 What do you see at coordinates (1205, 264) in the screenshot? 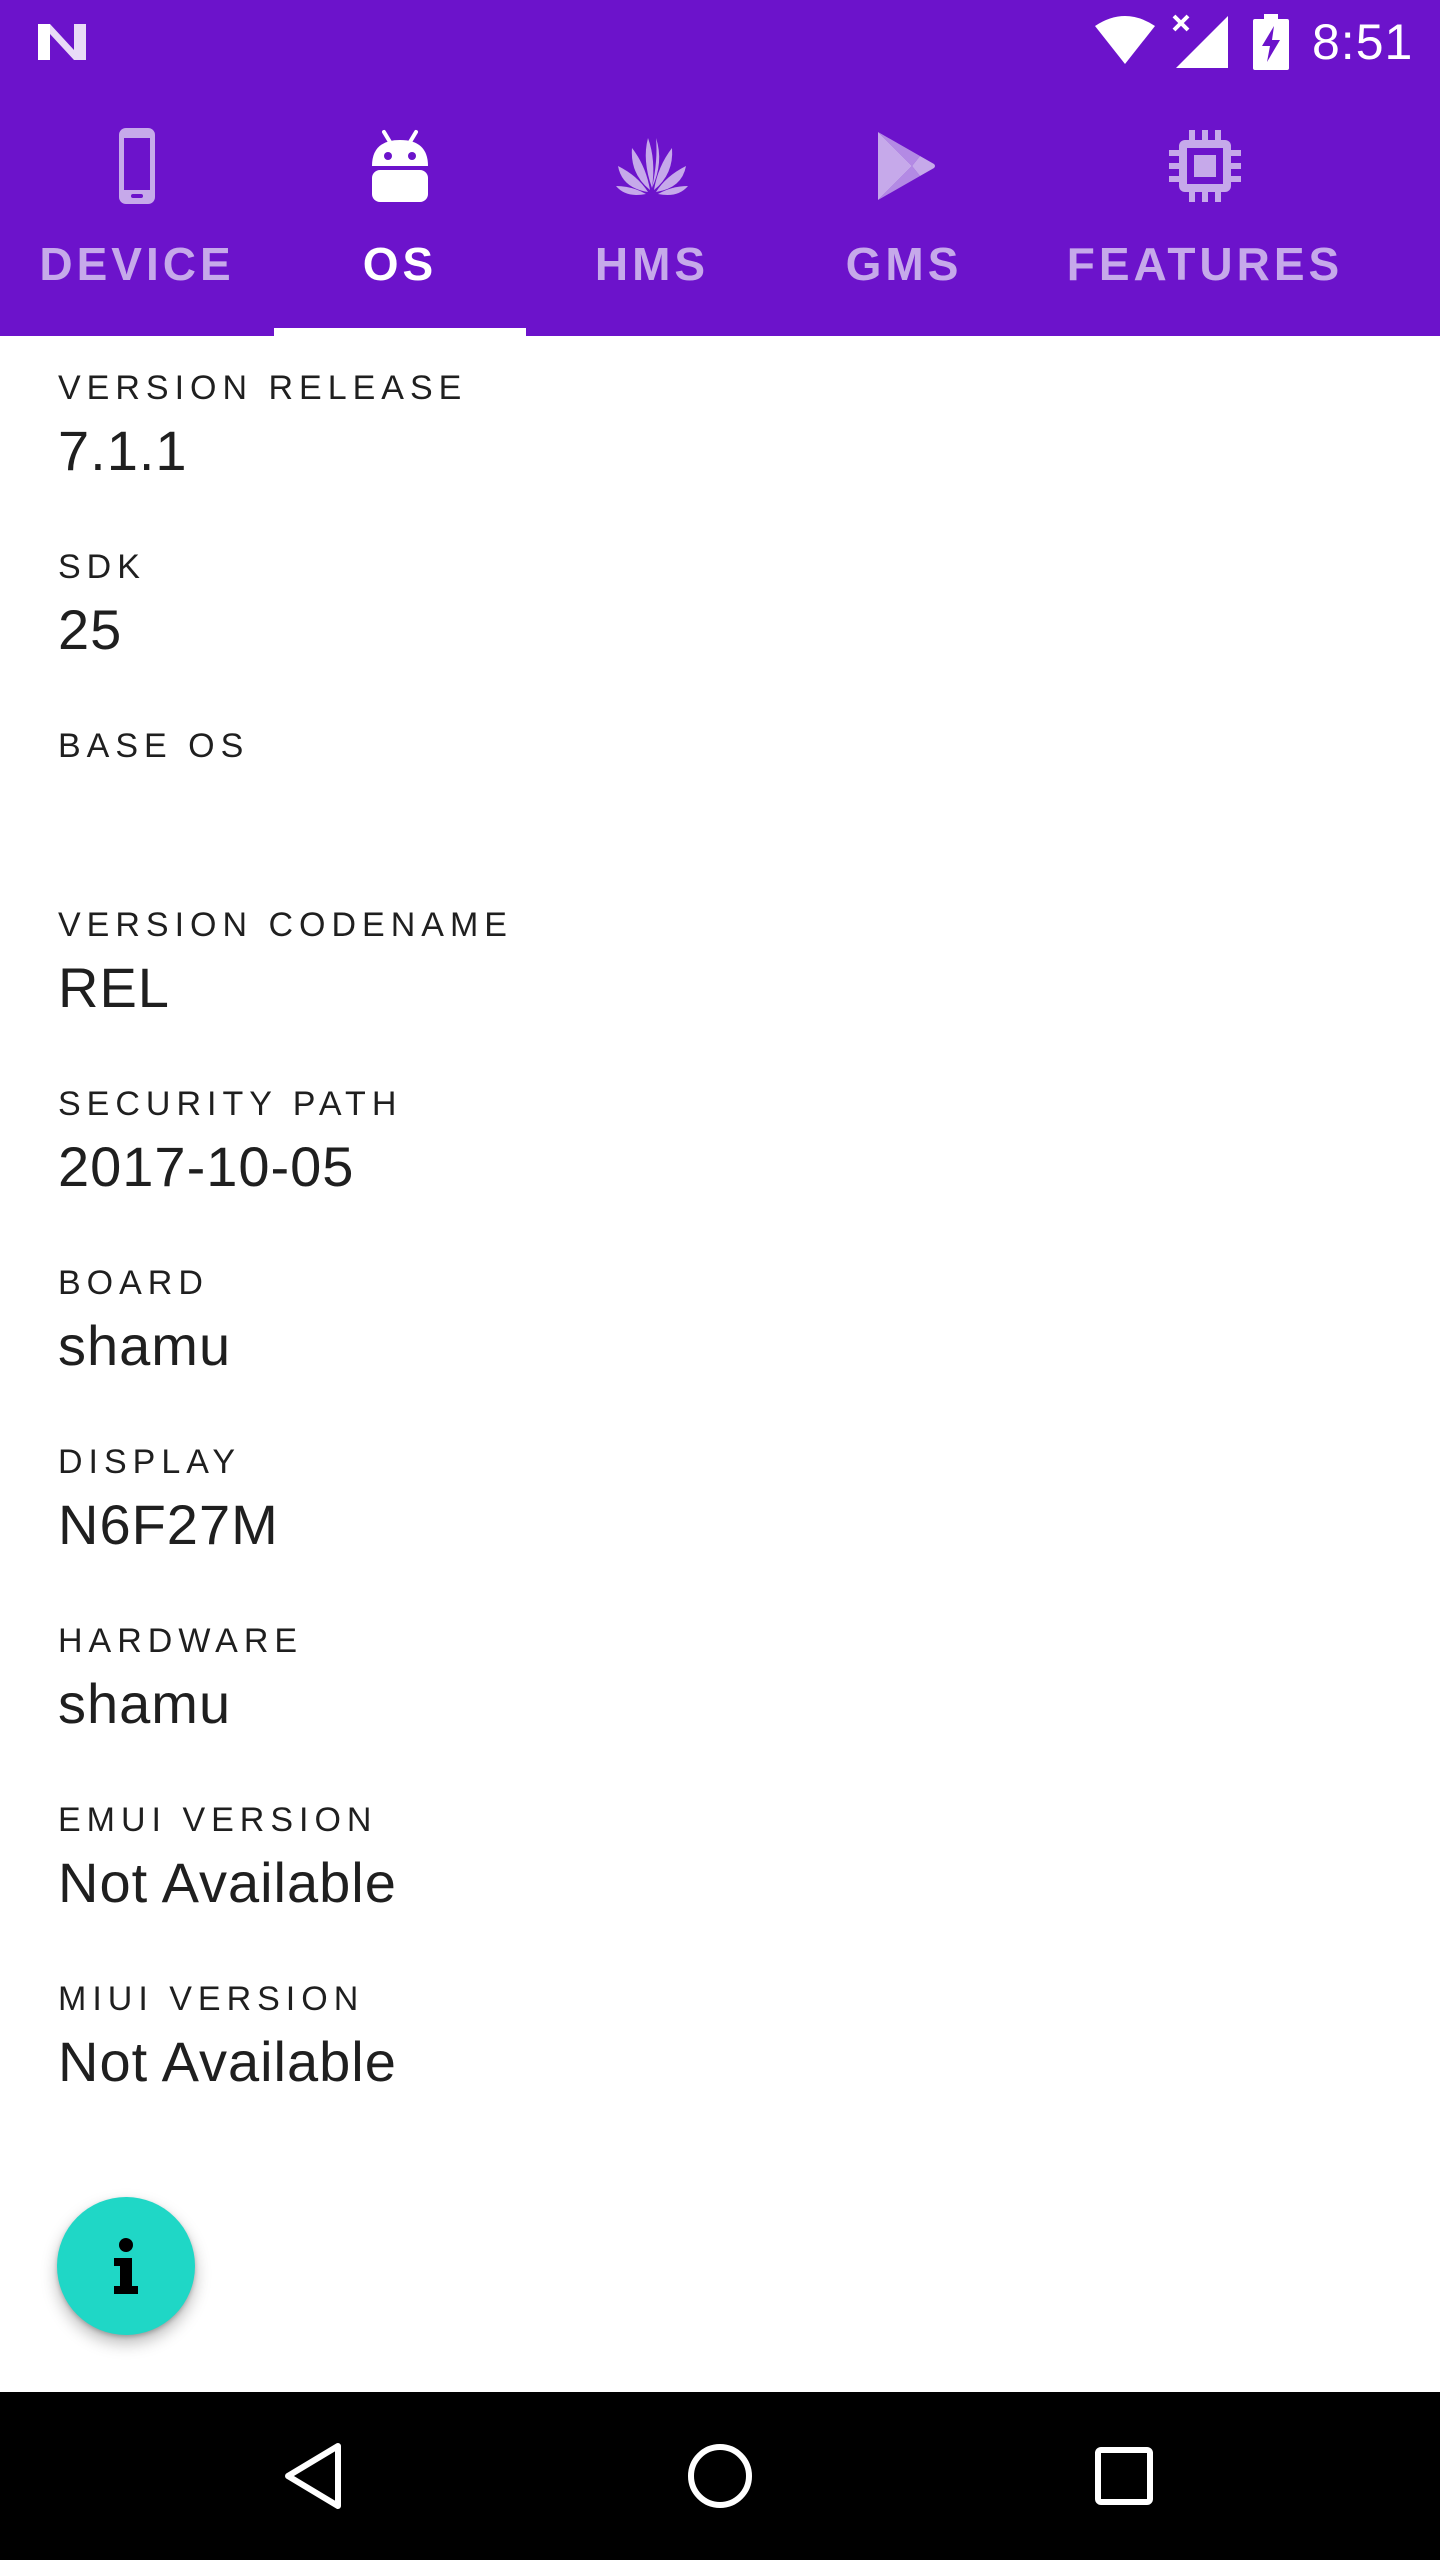
I see `tab-features-label: FEATURES` at bounding box center [1205, 264].